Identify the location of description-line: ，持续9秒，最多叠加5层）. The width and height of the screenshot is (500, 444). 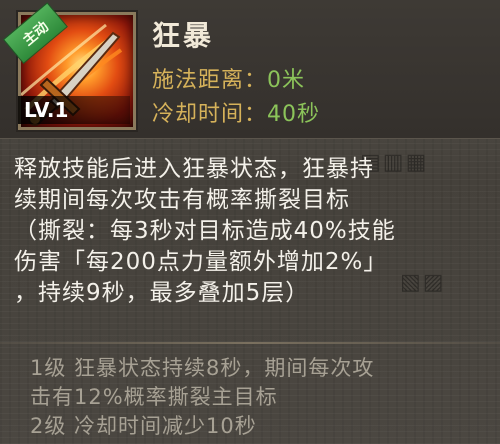
(162, 293).